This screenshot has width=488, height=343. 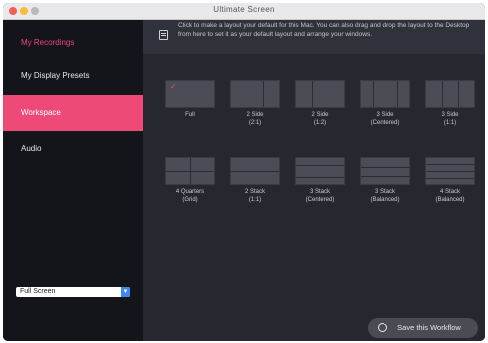 I want to click on layout-label: 4 Quarters (Grid), so click(x=190, y=196).